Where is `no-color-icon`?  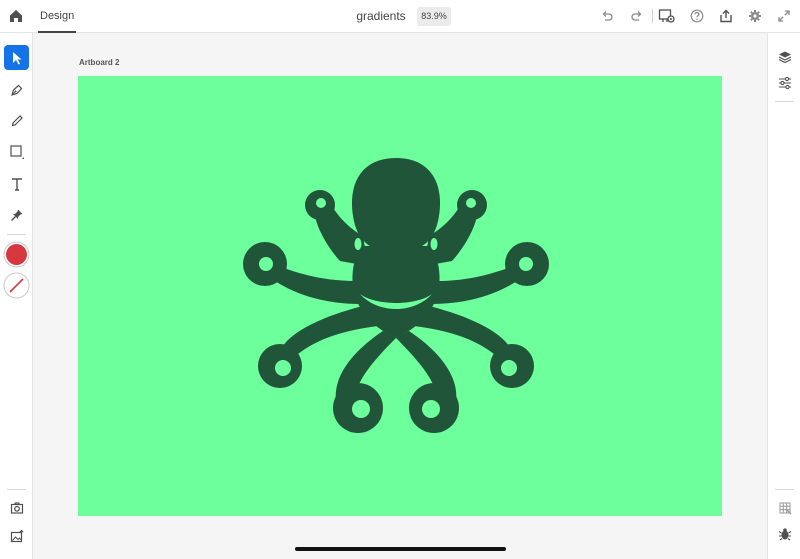
no-color-icon is located at coordinates (16, 285).